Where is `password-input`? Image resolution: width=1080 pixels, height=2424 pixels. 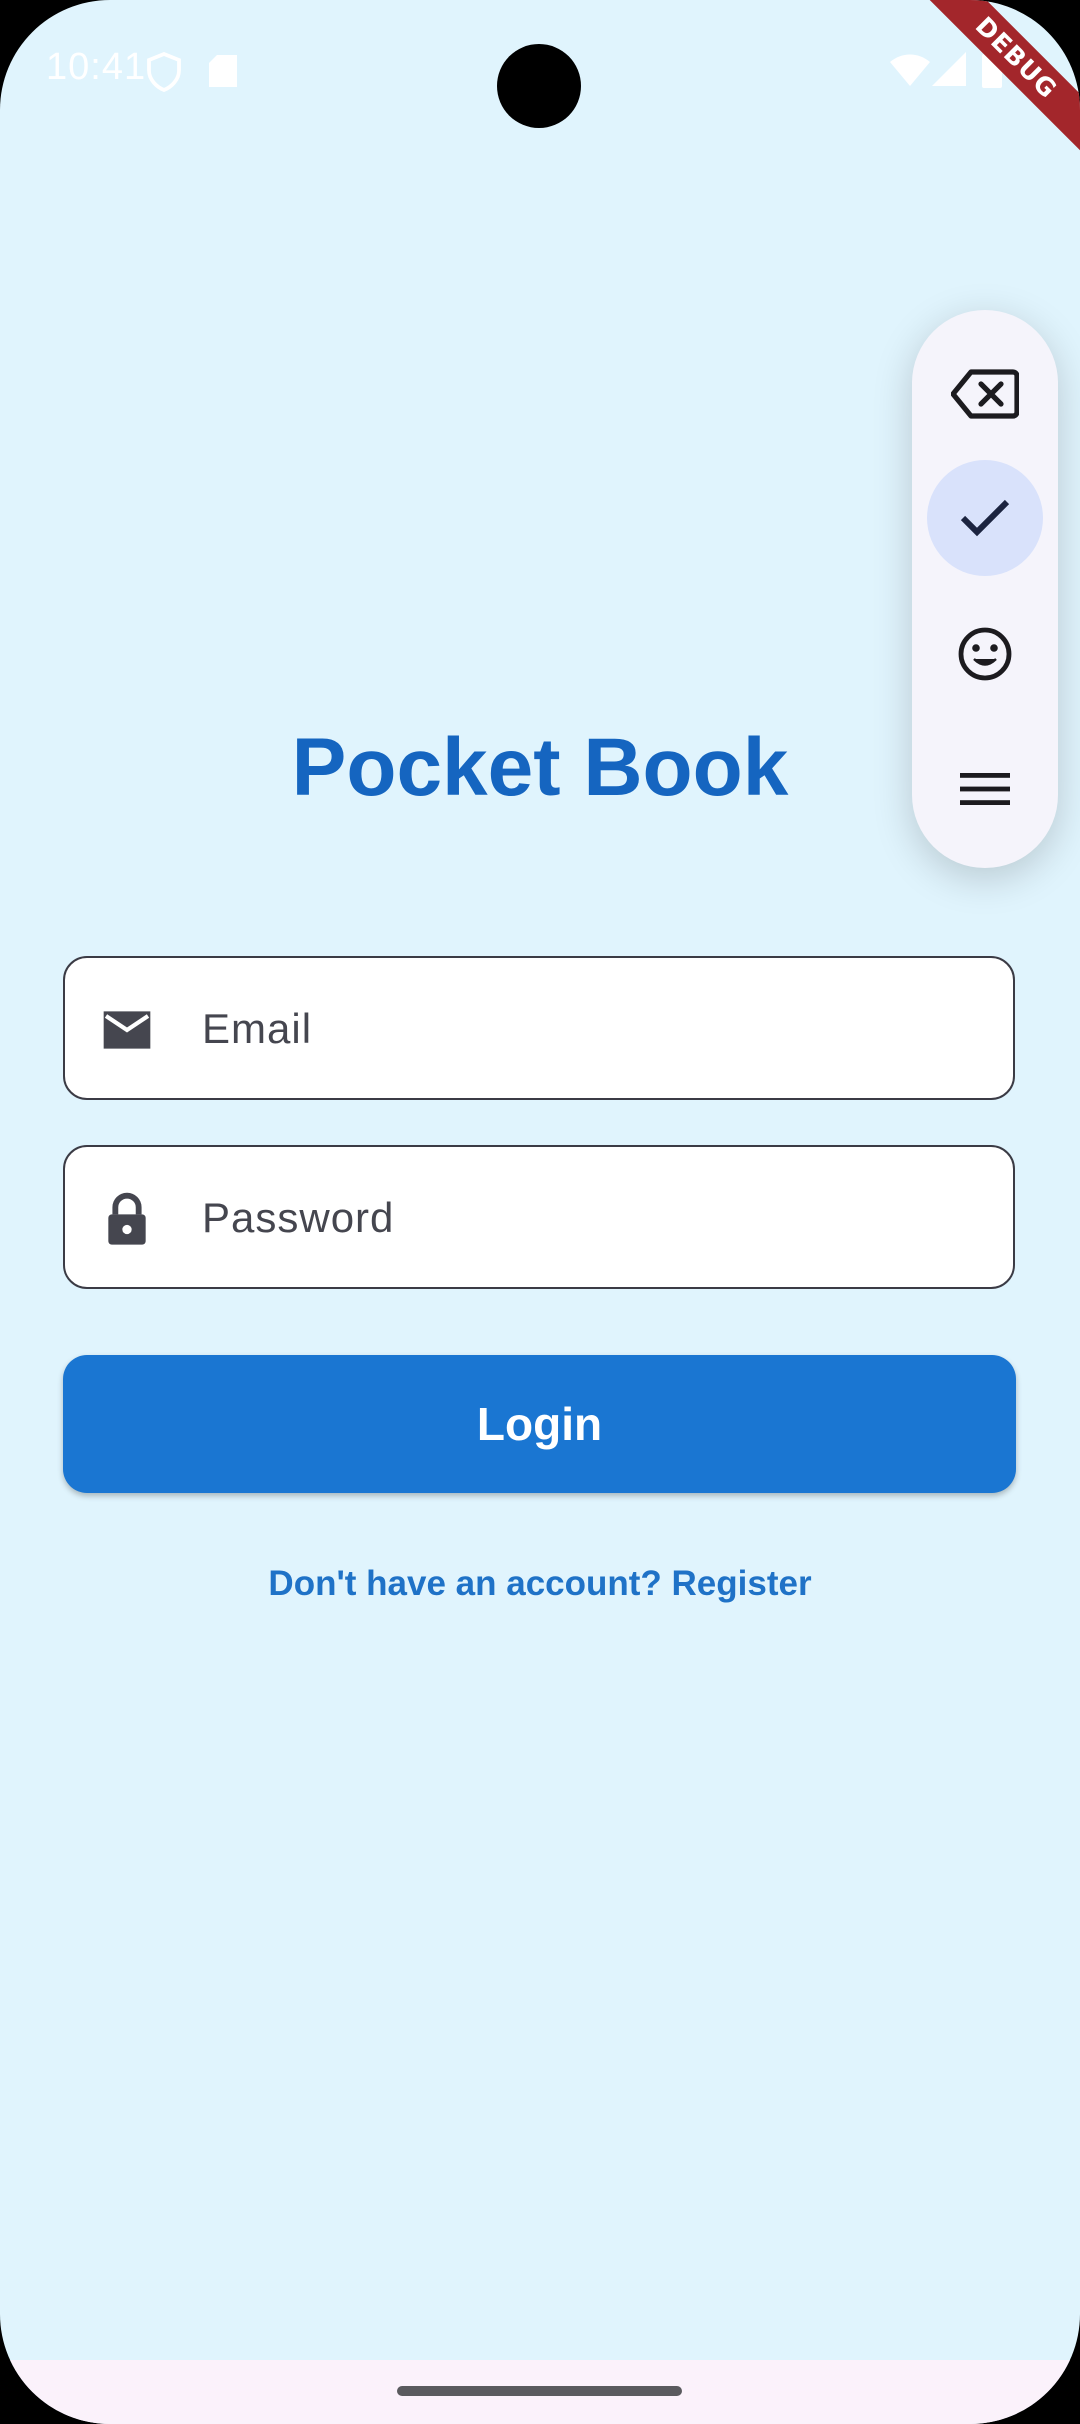
password-input is located at coordinates (592, 1218).